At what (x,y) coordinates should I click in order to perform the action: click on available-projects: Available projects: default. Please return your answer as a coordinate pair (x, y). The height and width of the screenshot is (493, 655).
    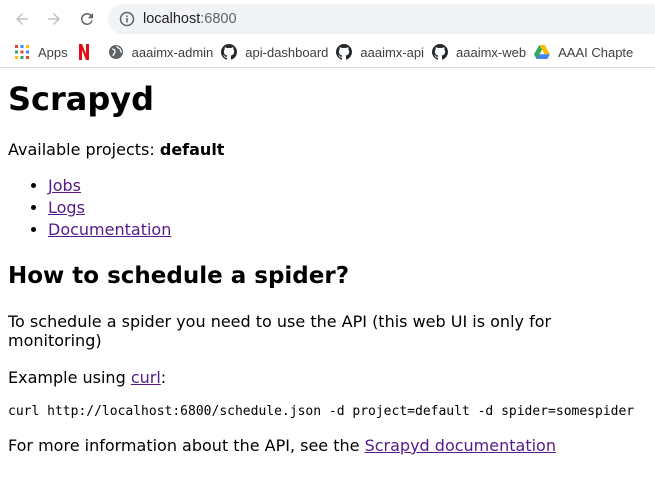
    Looking at the image, I should click on (327, 149).